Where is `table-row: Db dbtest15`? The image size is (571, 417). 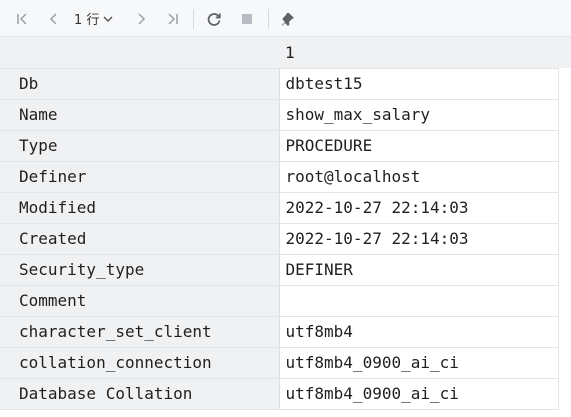 table-row: Db dbtest15 is located at coordinates (285, 84).